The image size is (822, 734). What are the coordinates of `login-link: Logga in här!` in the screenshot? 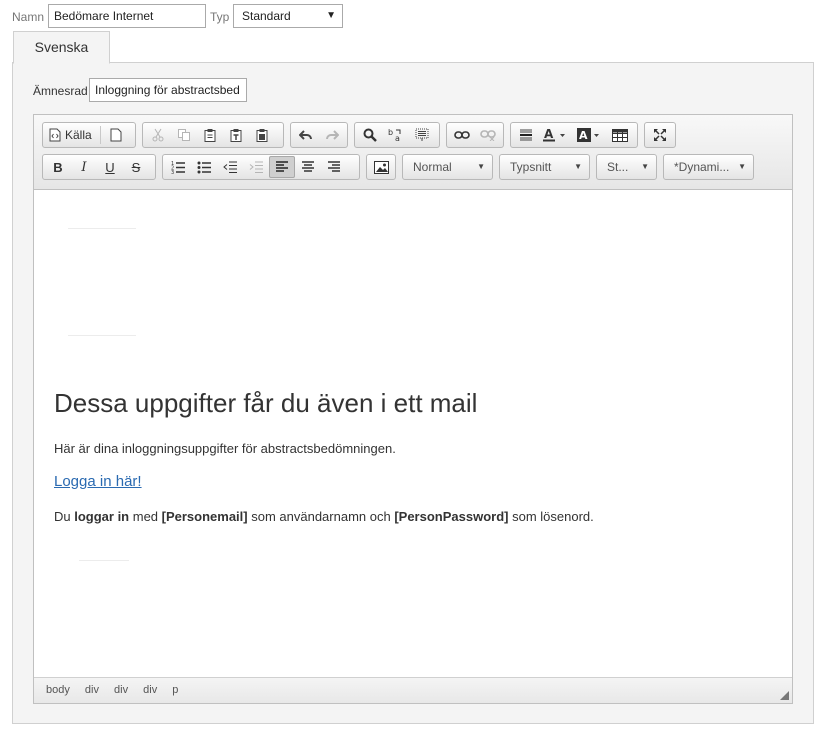 It's located at (98, 481).